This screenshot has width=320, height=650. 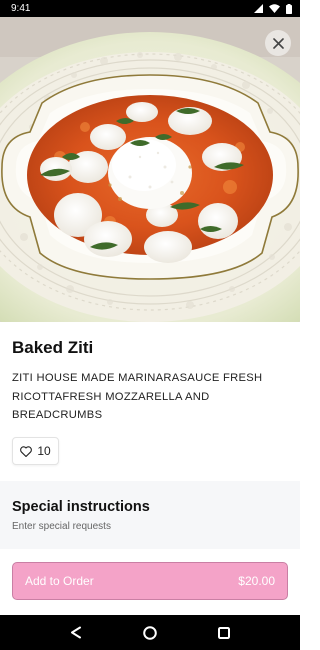 I want to click on wifi-icon, so click(x=274, y=8).